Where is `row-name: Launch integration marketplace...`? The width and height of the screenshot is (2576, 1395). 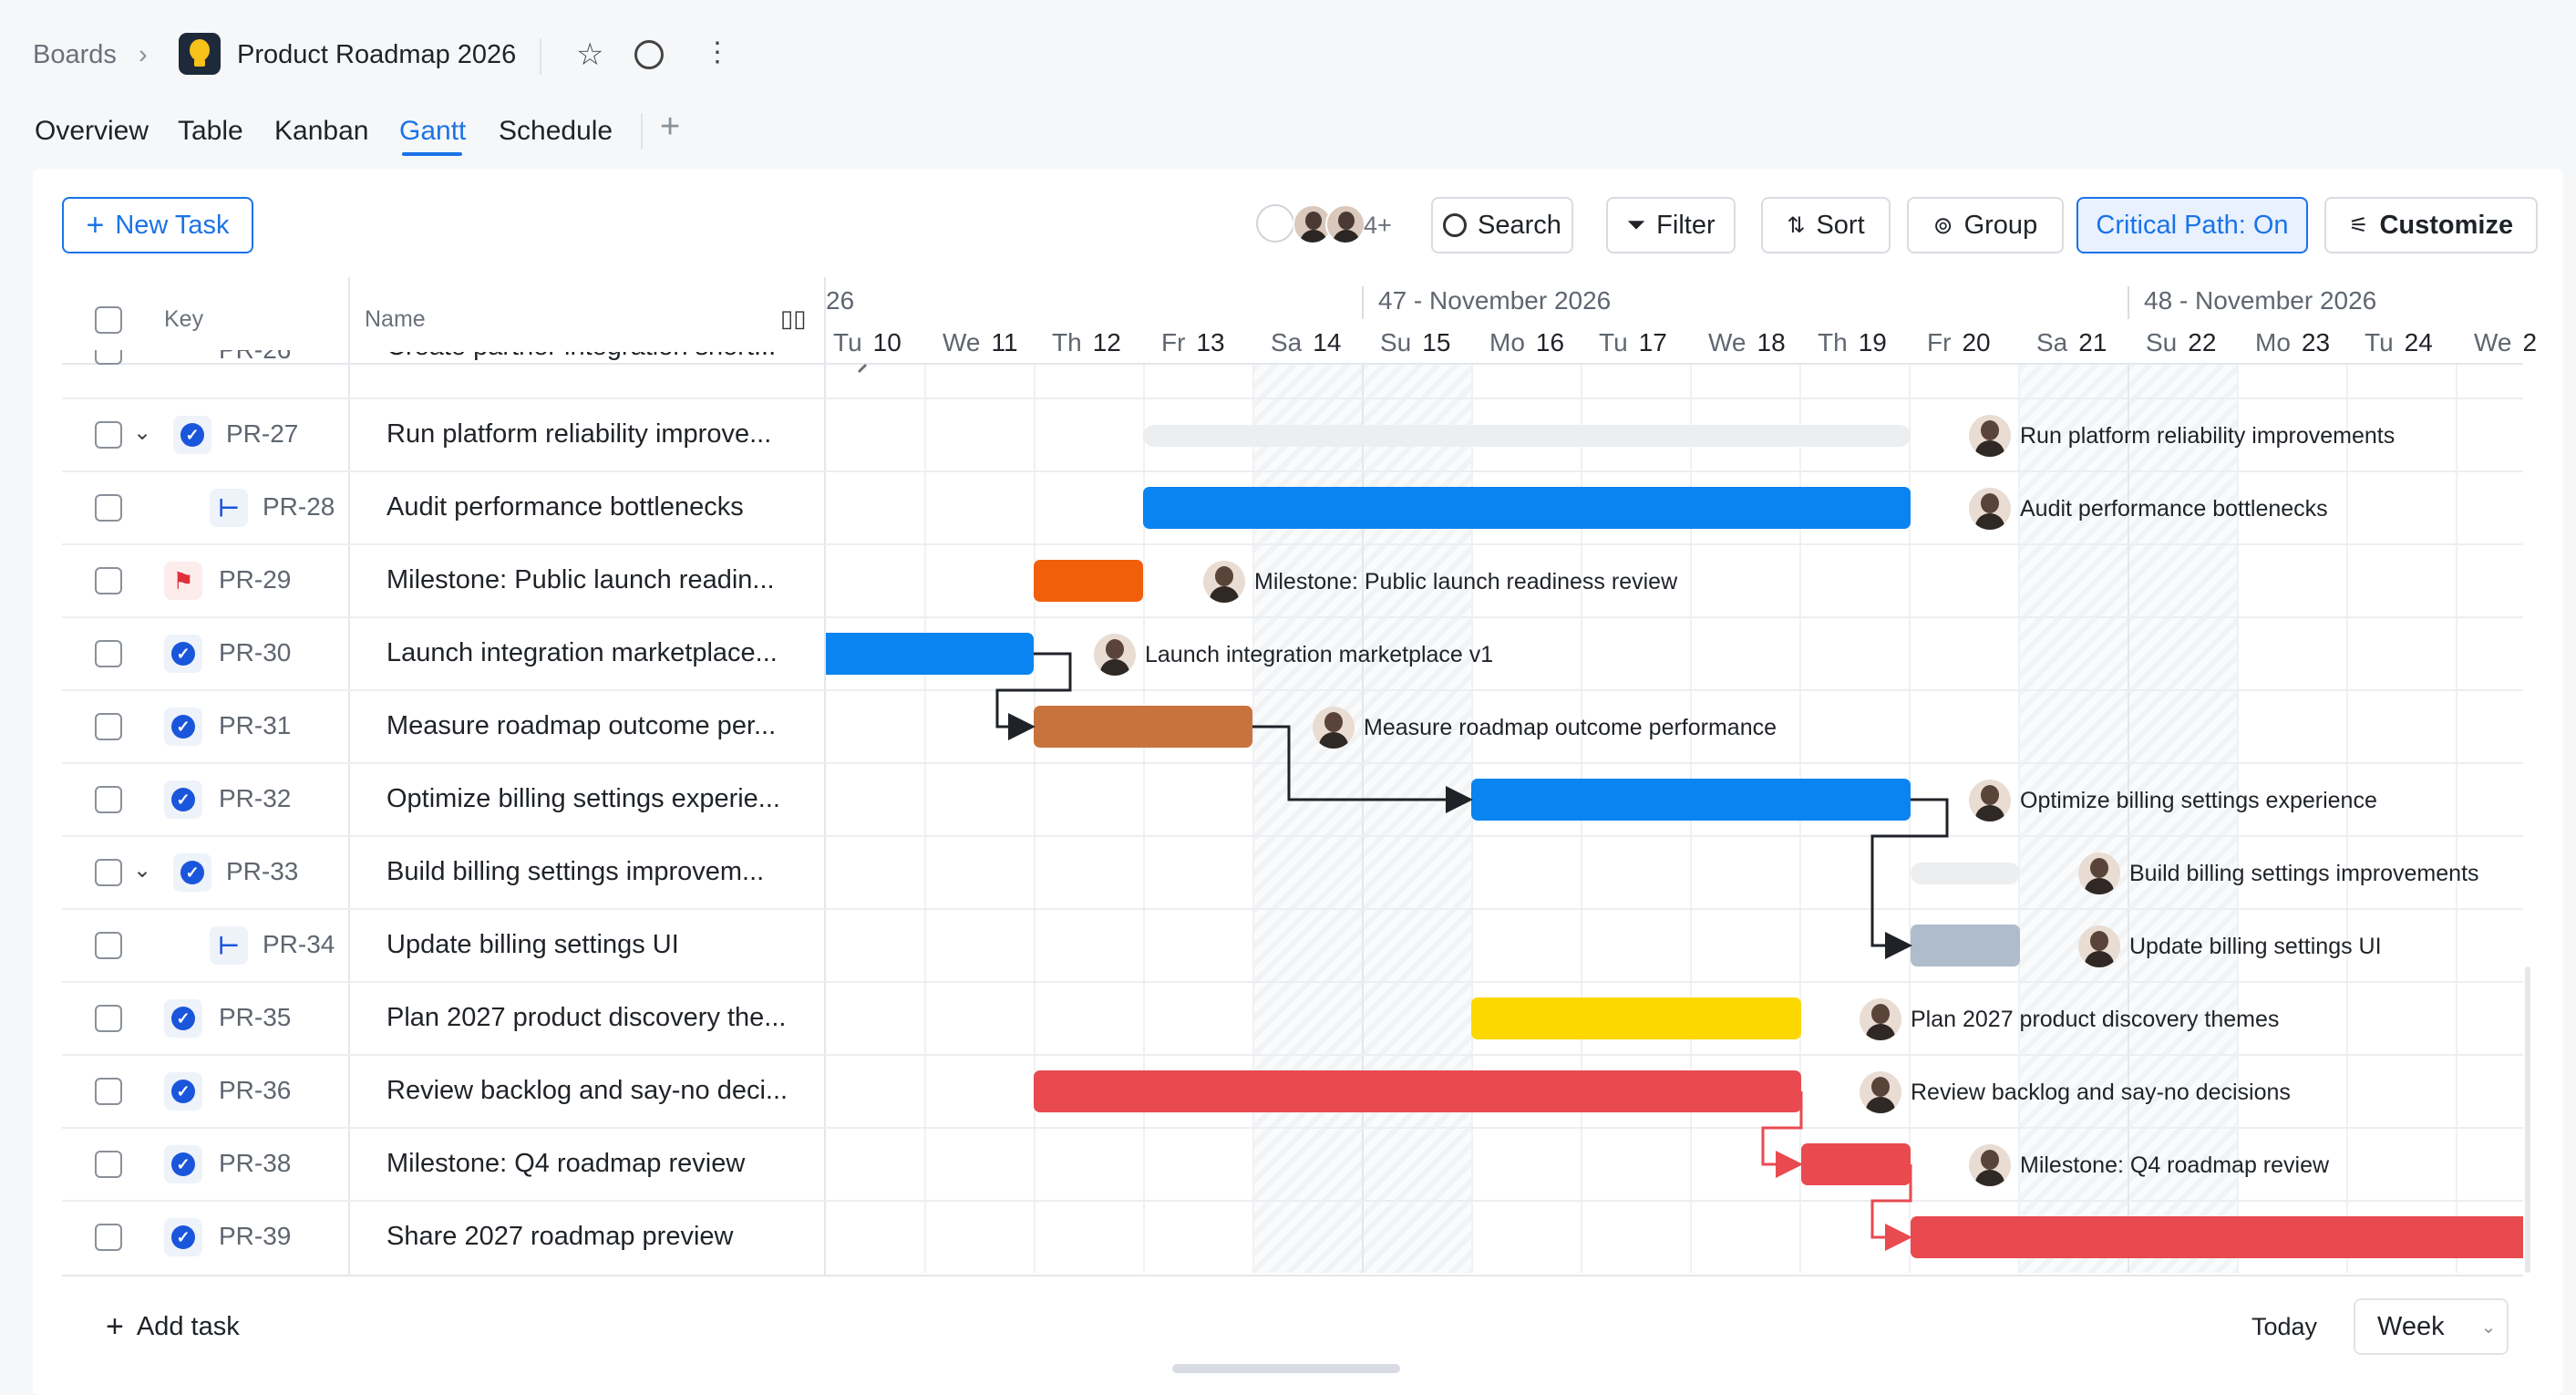
row-name: Launch integration marketplace... is located at coordinates (582, 653).